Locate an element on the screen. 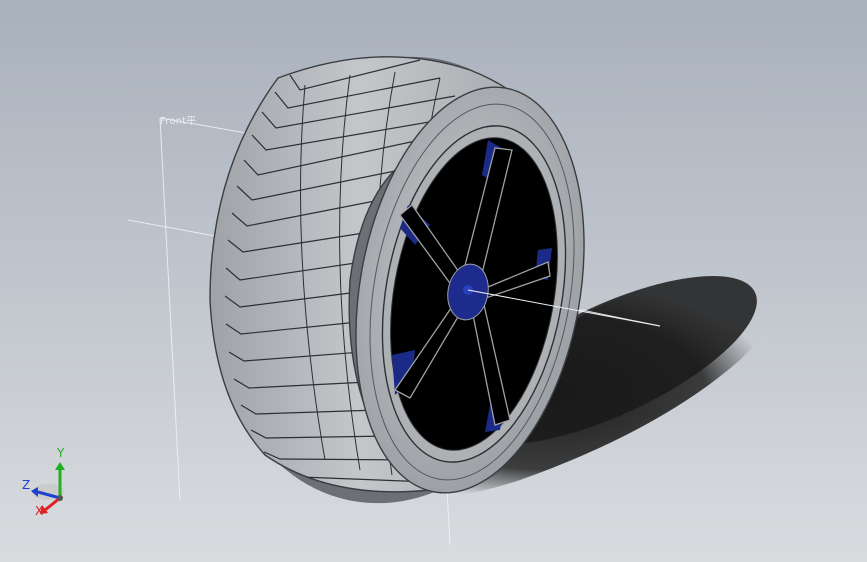 The width and height of the screenshot is (867, 562). plane-label: Front平 is located at coordinates (178, 119).